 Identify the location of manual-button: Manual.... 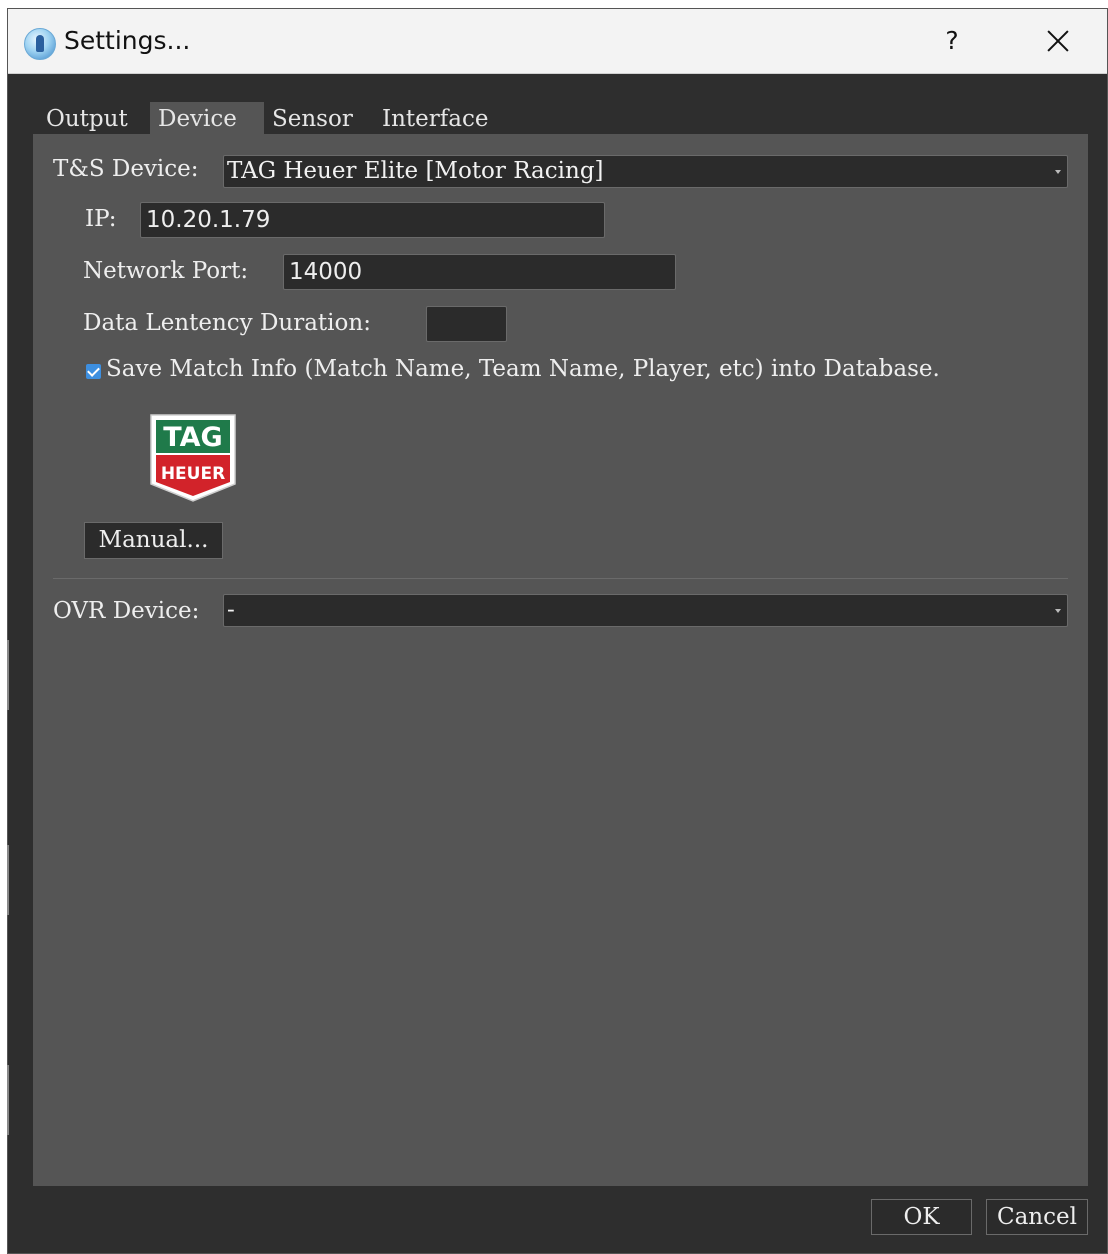
(153, 540).